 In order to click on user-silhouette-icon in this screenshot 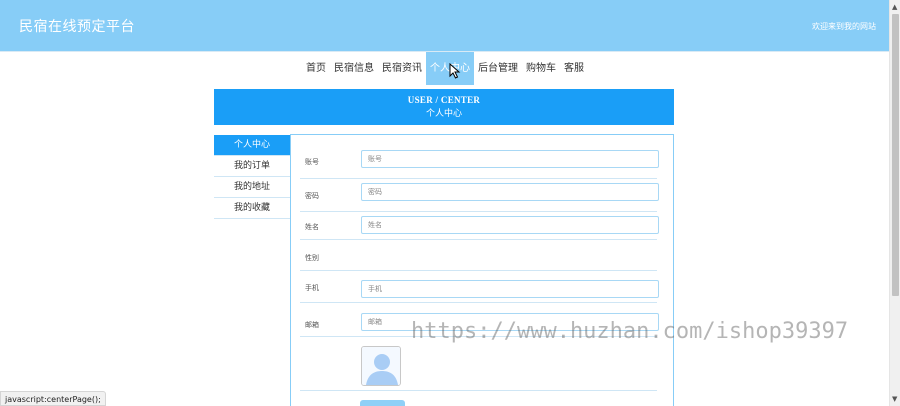, I will do `click(381, 366)`.